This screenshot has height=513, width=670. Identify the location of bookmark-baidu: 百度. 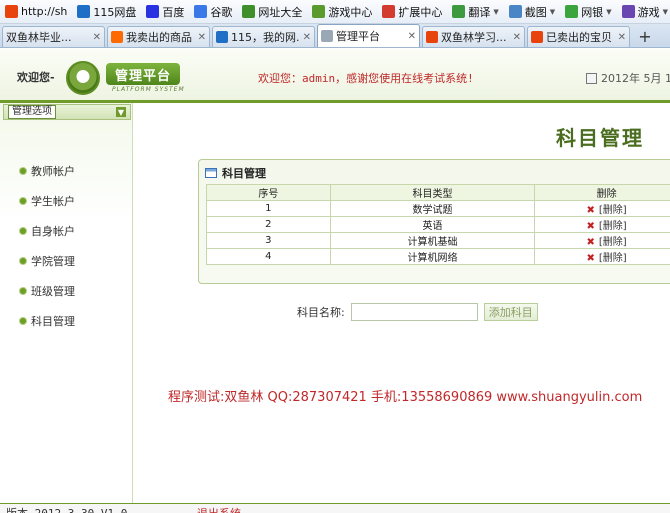
(165, 11).